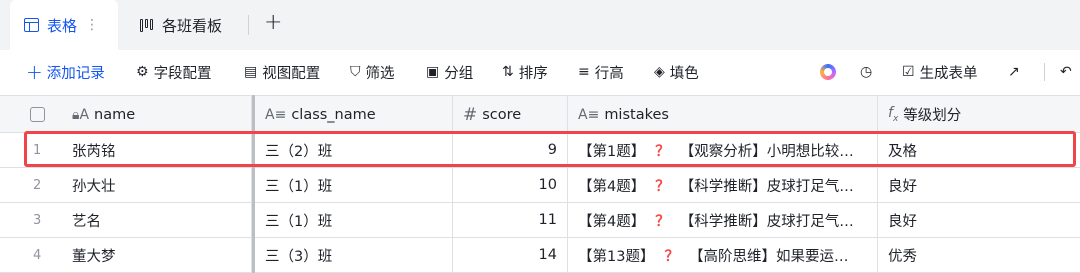  I want to click on cell-score: 10, so click(510, 185).